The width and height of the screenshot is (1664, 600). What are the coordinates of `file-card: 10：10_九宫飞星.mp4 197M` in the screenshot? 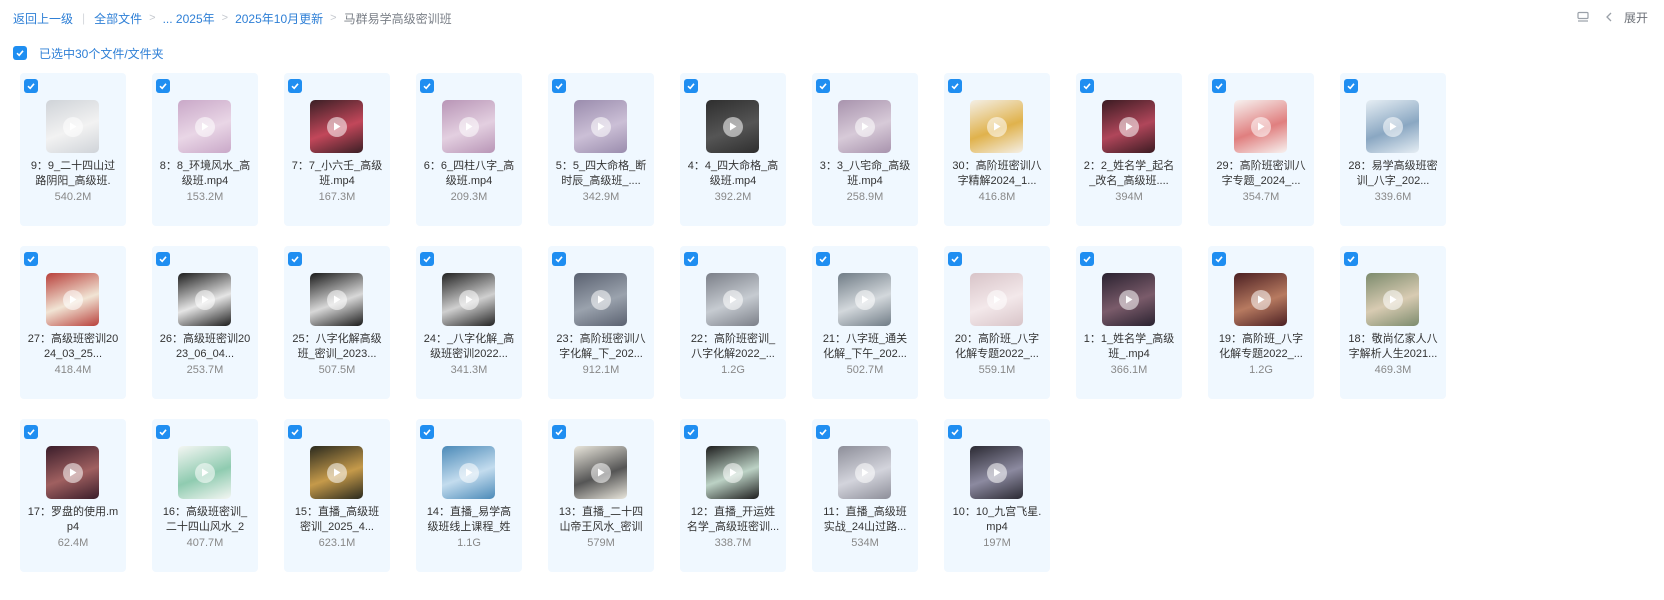 It's located at (997, 495).